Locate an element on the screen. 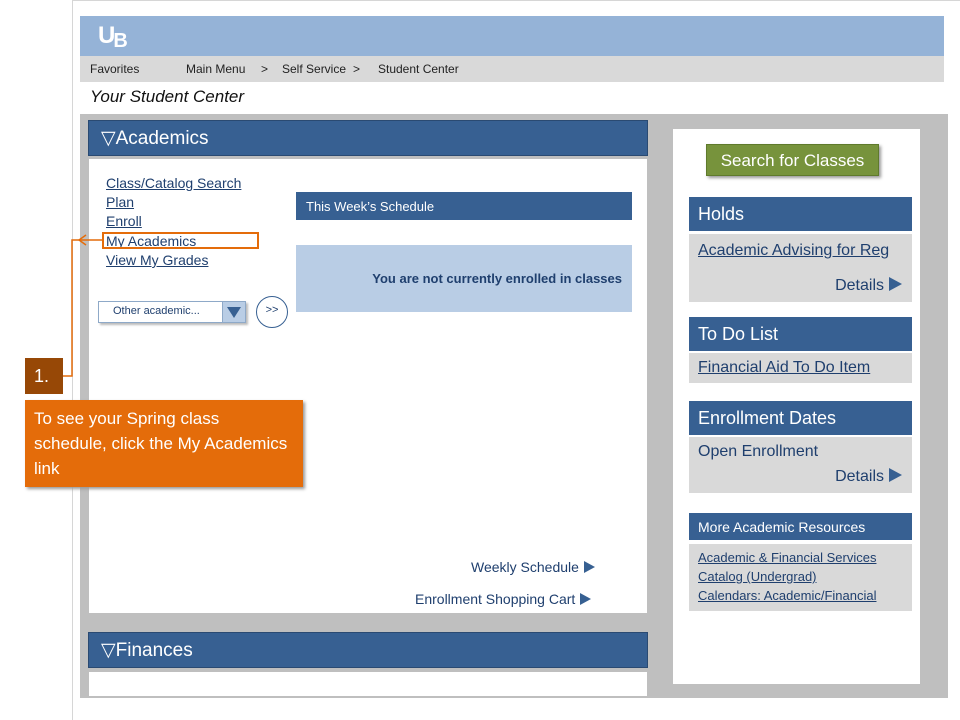 This screenshot has width=960, height=720. callout-step-number: 1. is located at coordinates (44, 376).